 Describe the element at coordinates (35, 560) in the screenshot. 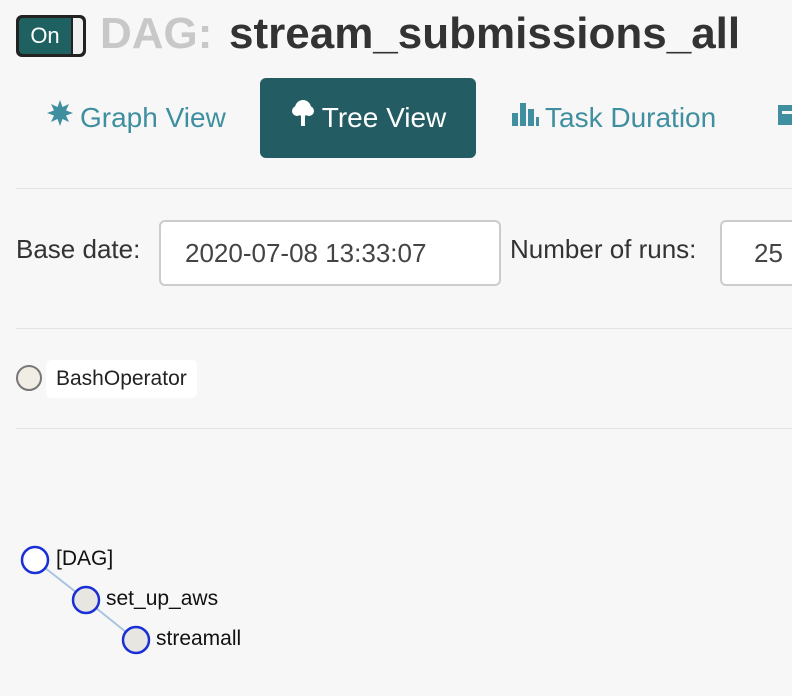

I see `tree-node-dag` at that location.